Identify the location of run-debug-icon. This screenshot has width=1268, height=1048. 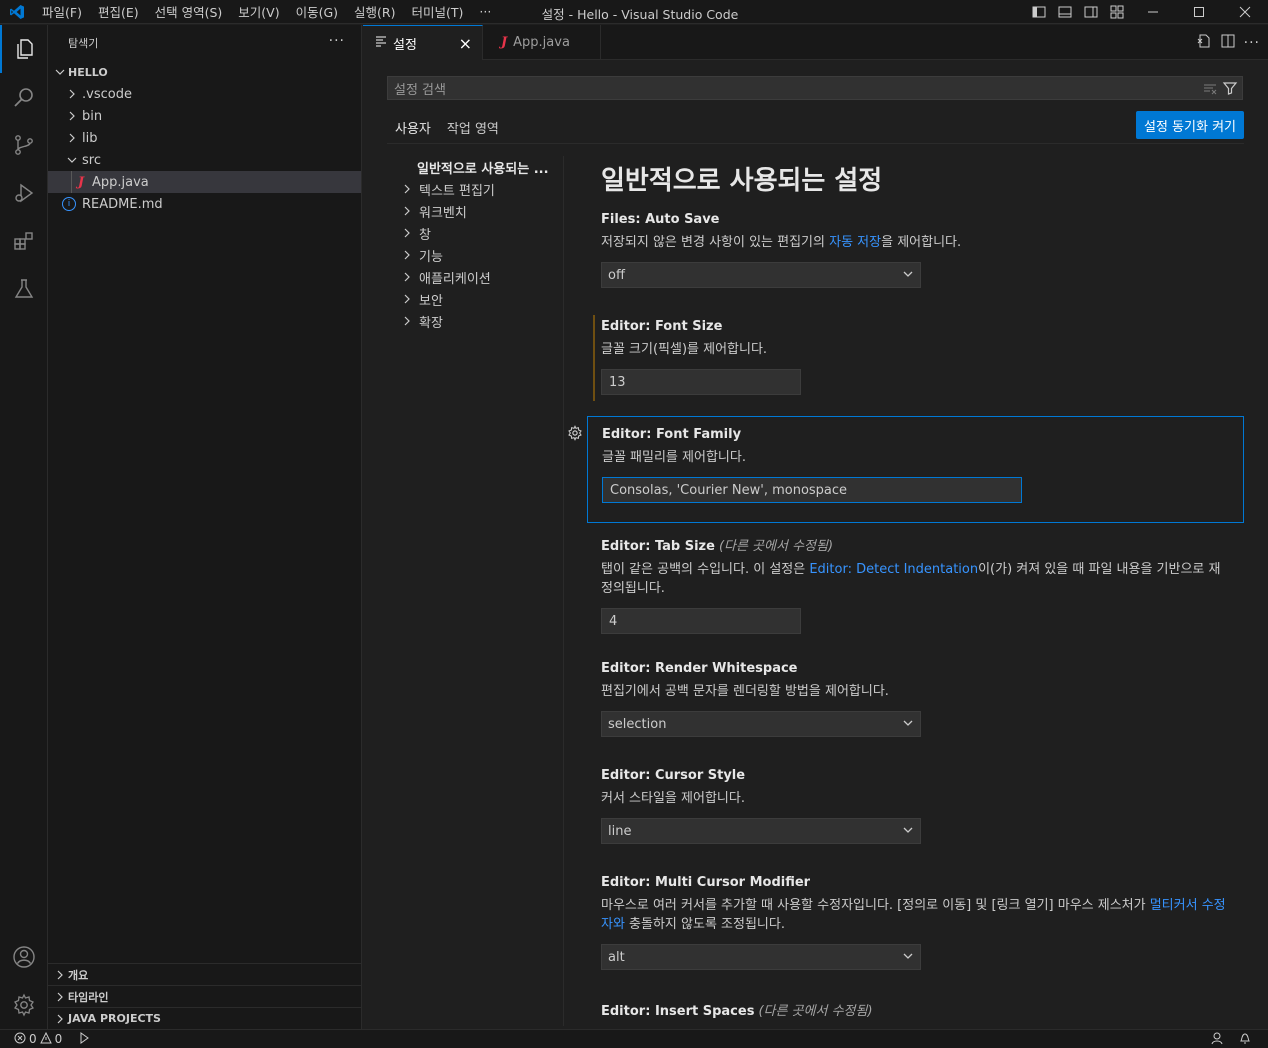
(24, 193).